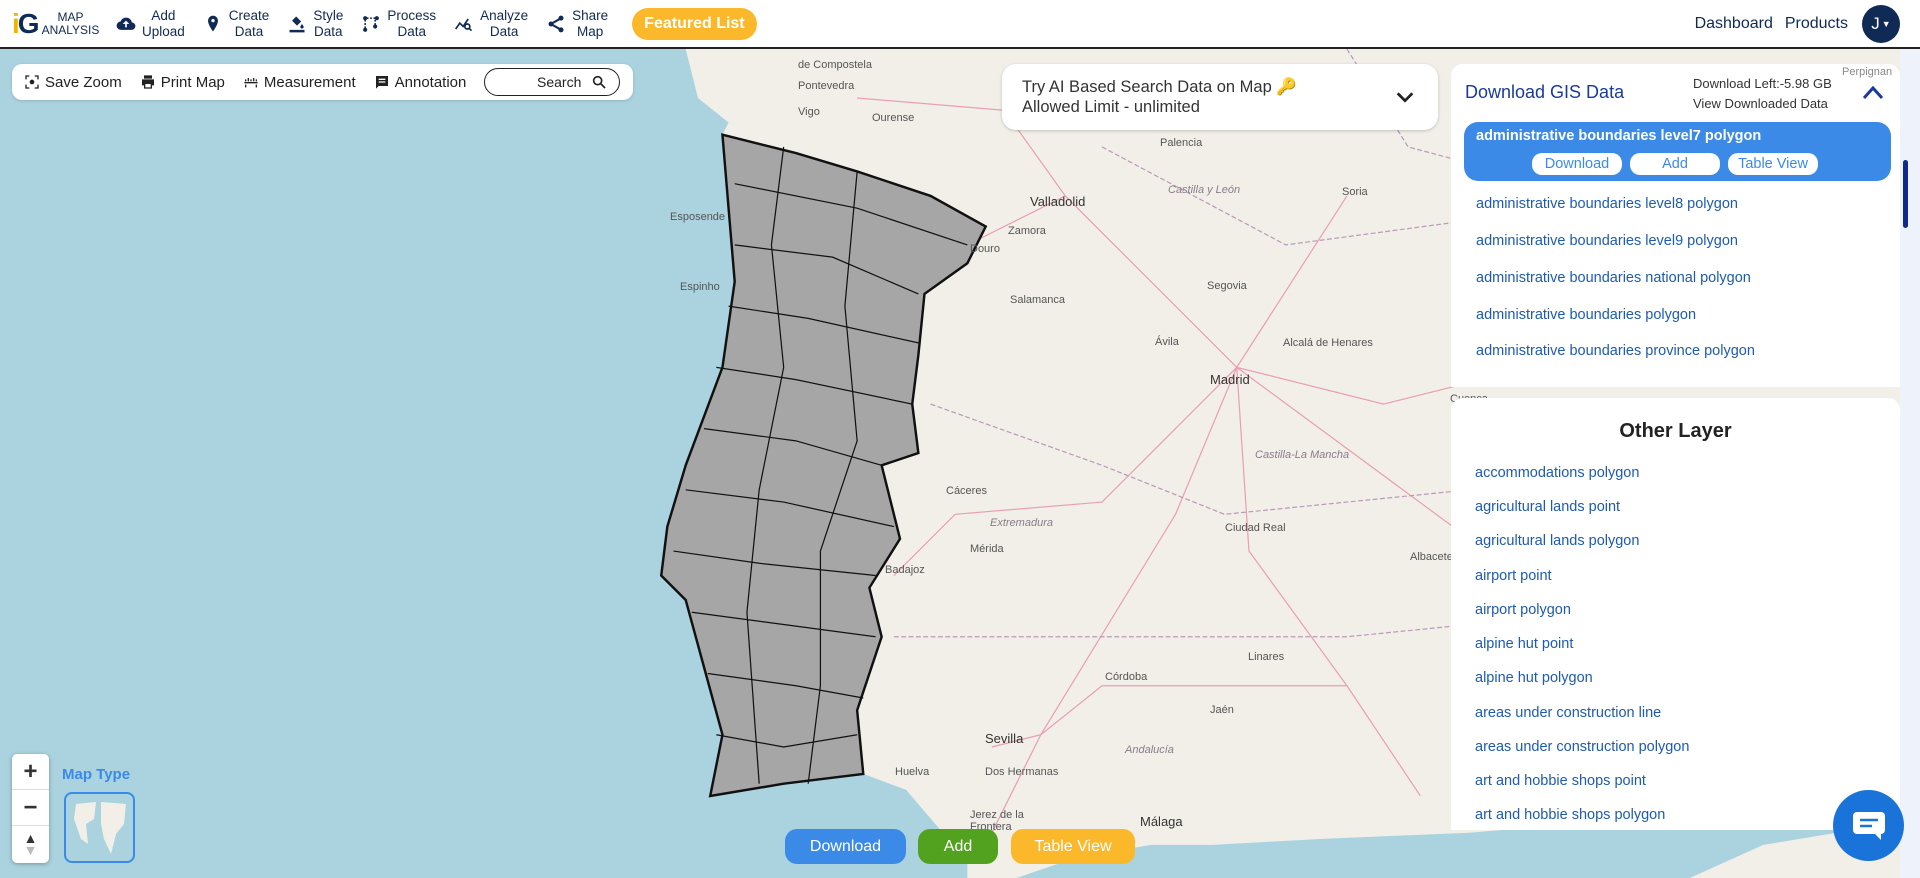  I want to click on map-label: Douro, so click(985, 249).